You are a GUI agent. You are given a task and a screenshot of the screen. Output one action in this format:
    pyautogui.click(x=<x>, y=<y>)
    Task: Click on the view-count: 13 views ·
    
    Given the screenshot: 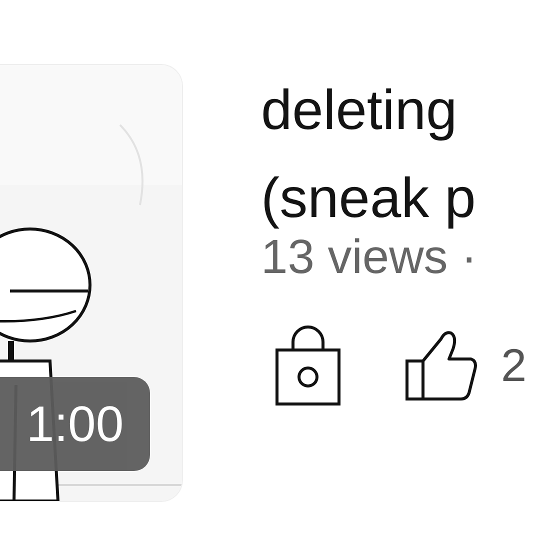 What is the action you would take?
    pyautogui.click(x=369, y=258)
    